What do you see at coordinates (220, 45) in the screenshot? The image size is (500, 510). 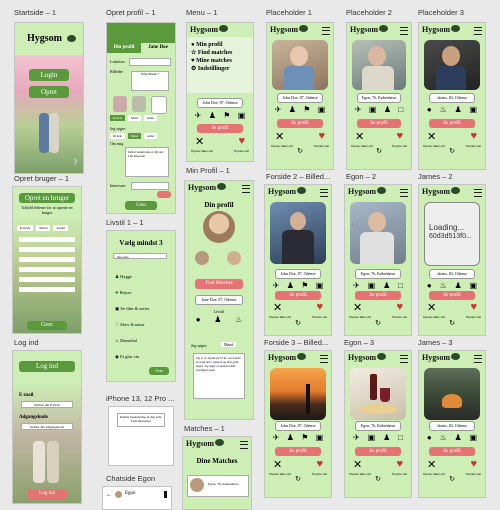 I see `menu-item-min-profil: ● Min profil` at bounding box center [220, 45].